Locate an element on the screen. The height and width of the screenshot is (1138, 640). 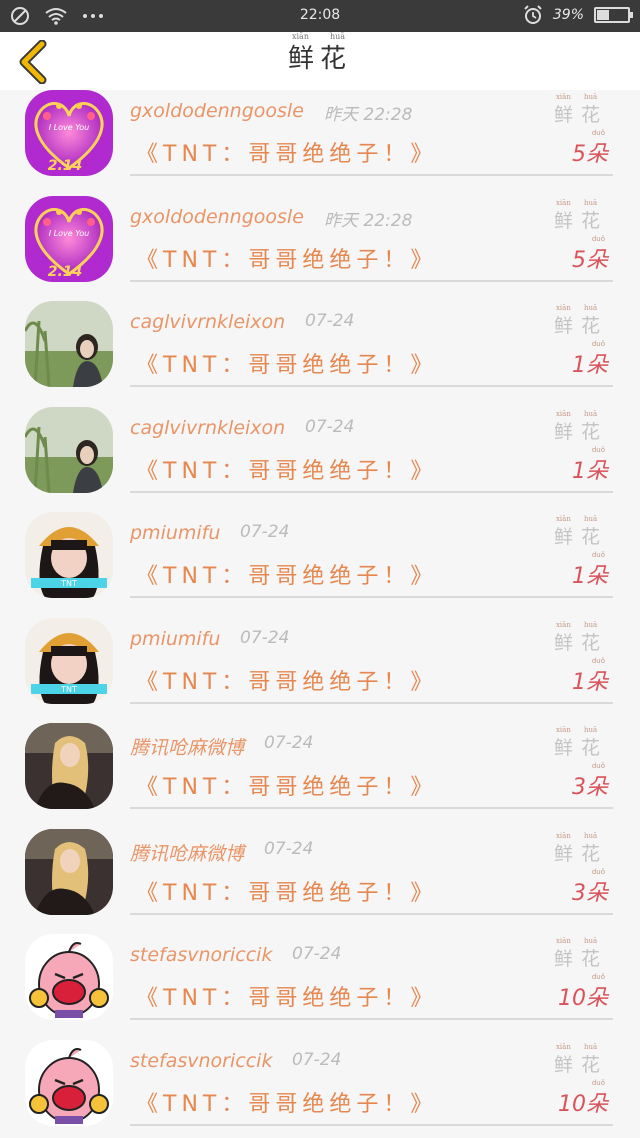
battery-percent: 39% is located at coordinates (568, 15).